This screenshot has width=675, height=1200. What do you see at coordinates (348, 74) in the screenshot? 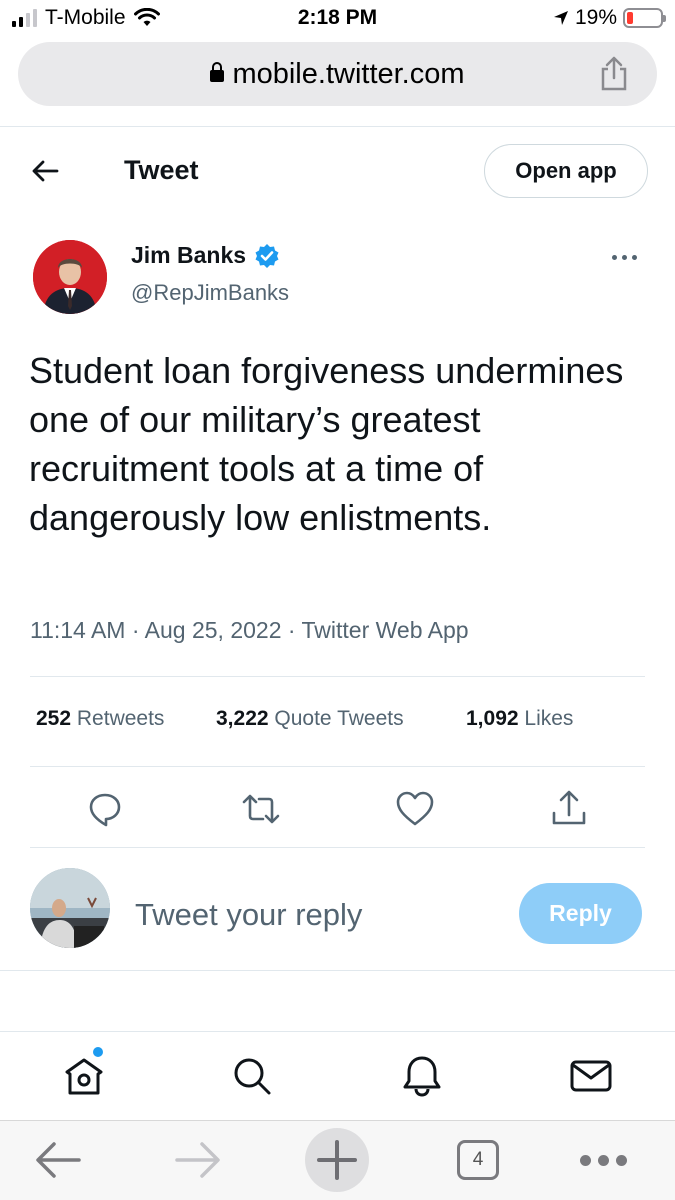
I see `url-text: mobile.twitter.com` at bounding box center [348, 74].